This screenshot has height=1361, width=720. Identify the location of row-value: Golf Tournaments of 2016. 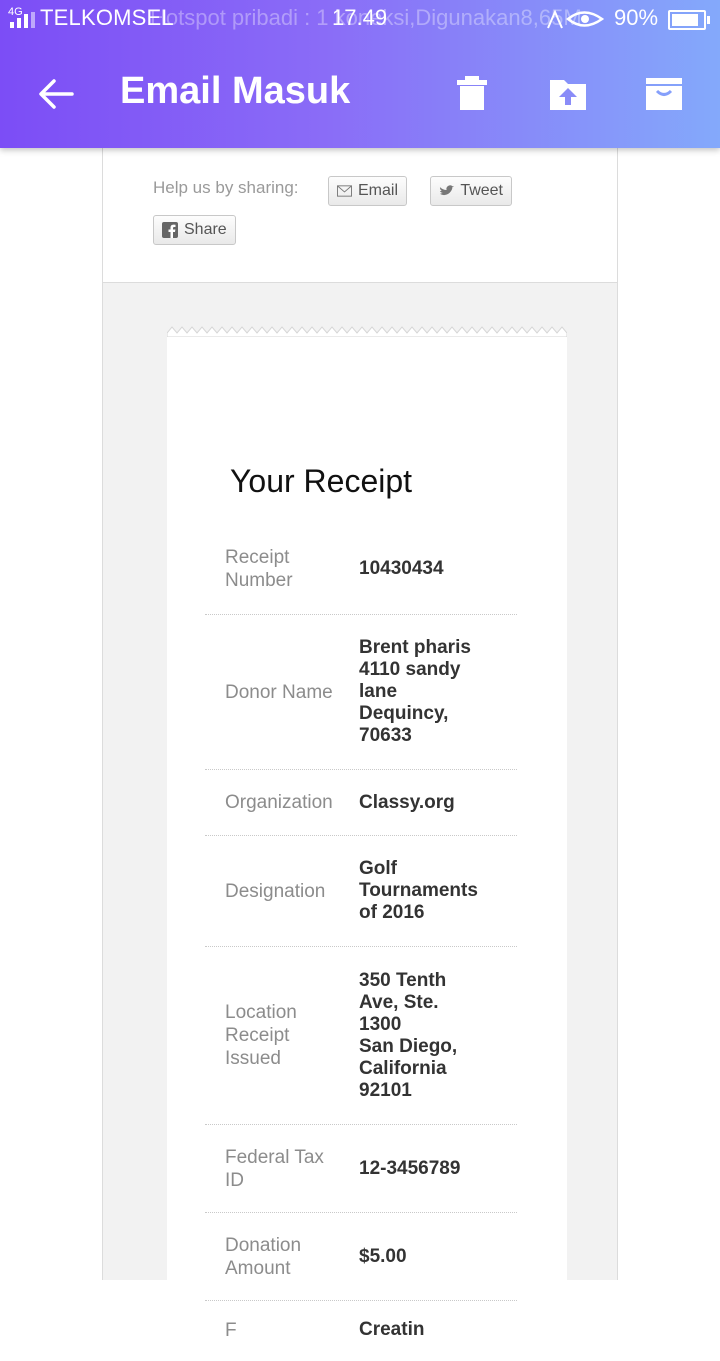
(418, 890).